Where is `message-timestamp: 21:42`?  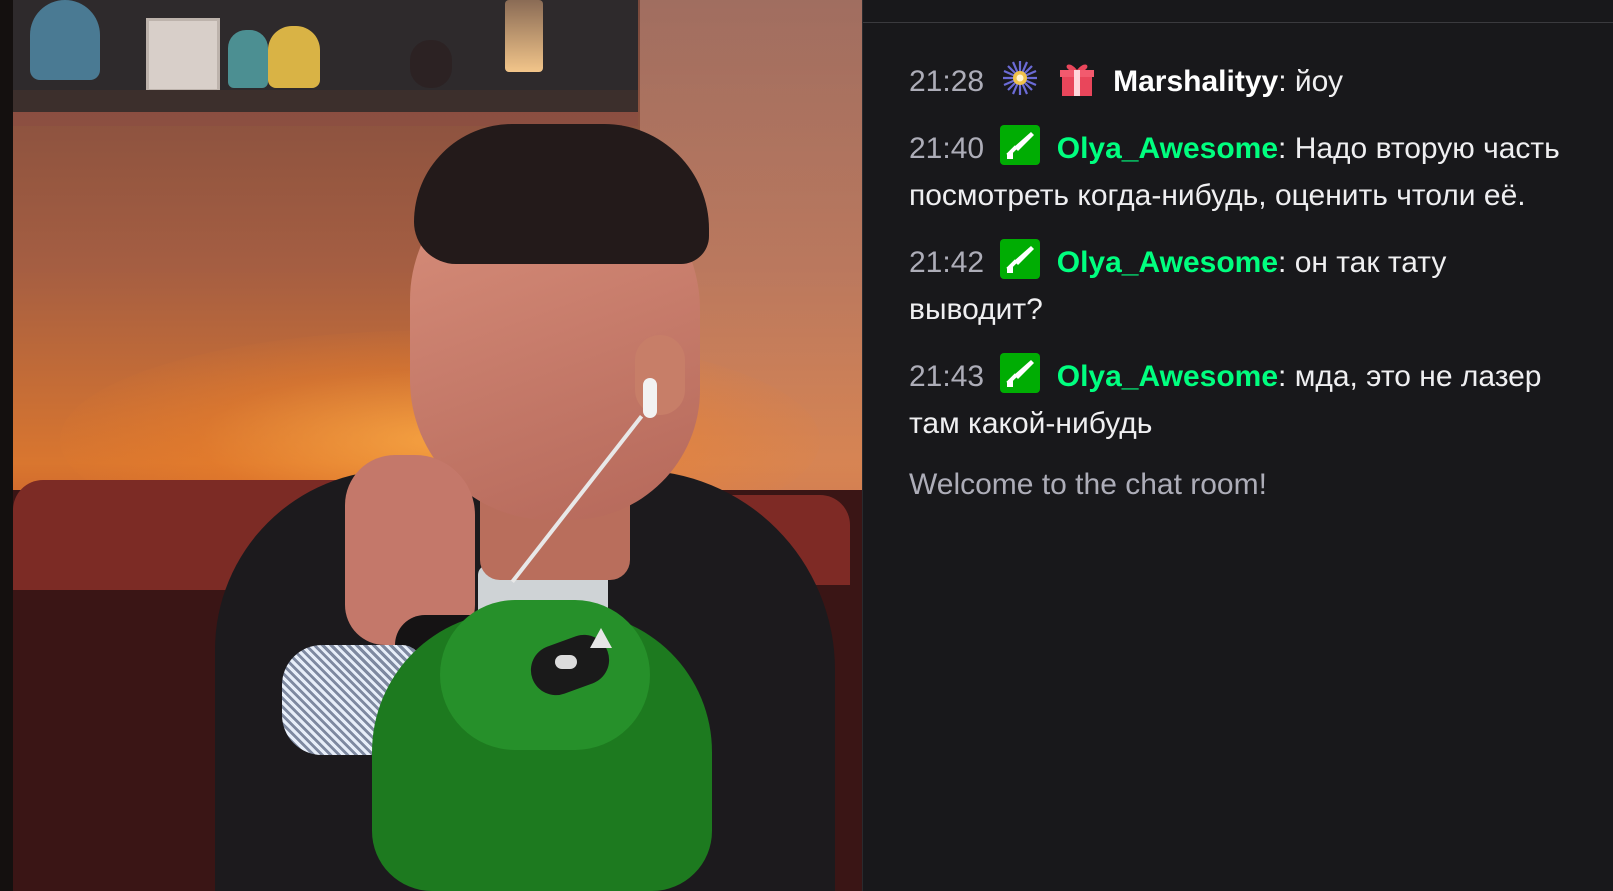
message-timestamp: 21:42 is located at coordinates (947, 262).